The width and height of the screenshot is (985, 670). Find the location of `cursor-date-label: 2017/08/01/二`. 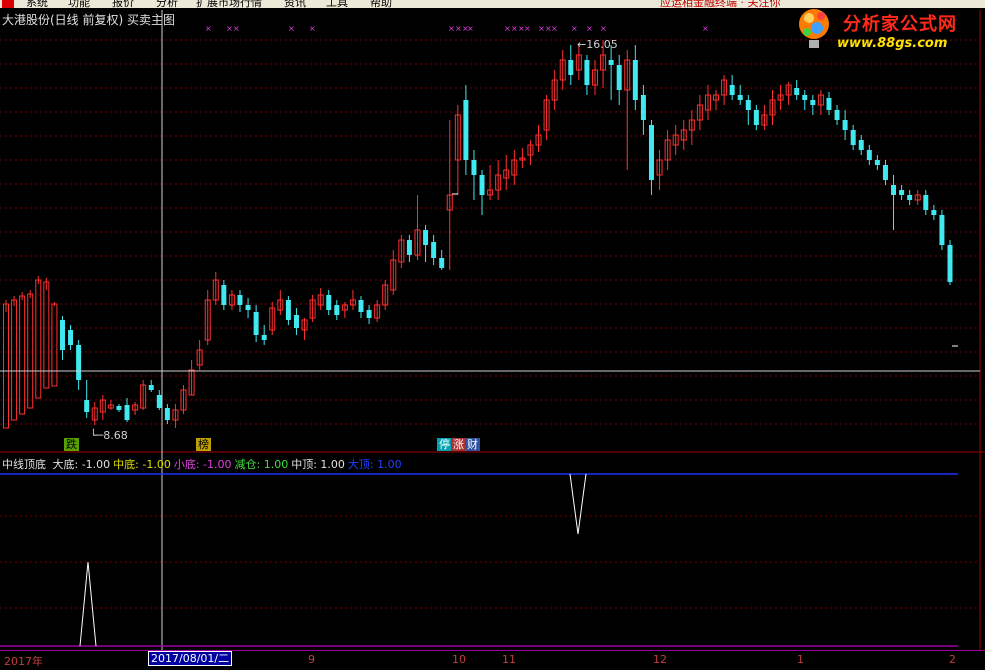

cursor-date-label: 2017/08/01/二 is located at coordinates (190, 658).